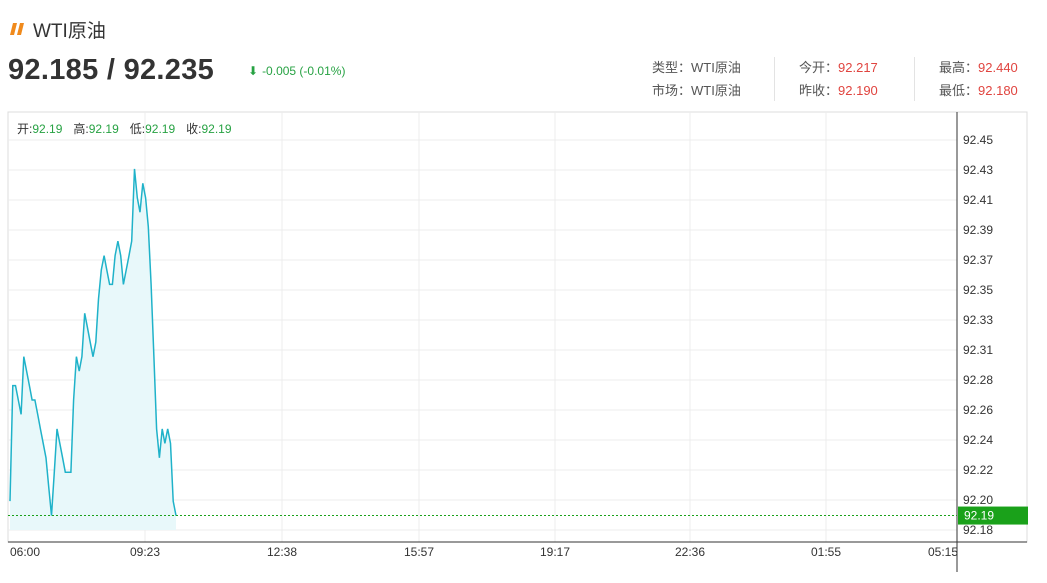  I want to click on ohlc-high-label: 高:, so click(81, 129).